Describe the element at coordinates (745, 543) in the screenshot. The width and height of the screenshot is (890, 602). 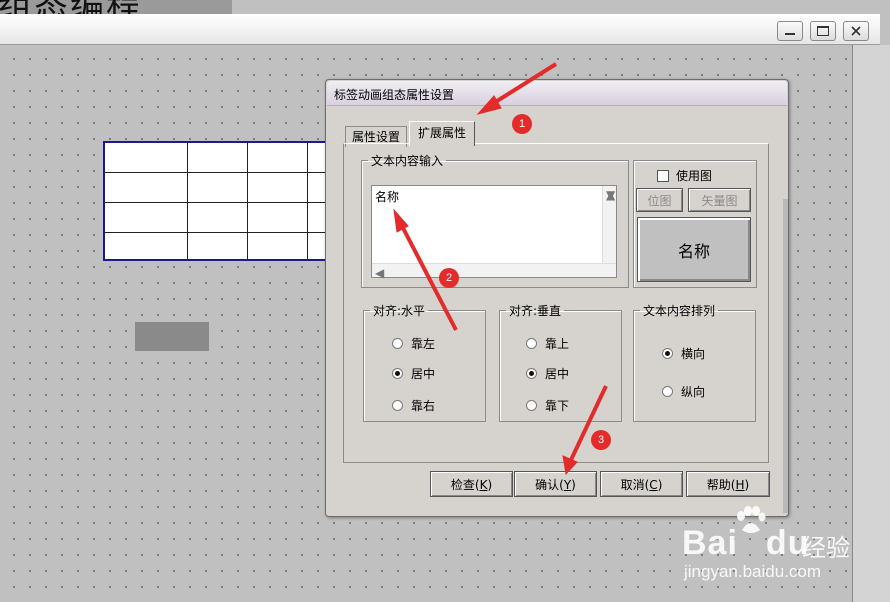
I see `watermark-brand: Bai du` at that location.